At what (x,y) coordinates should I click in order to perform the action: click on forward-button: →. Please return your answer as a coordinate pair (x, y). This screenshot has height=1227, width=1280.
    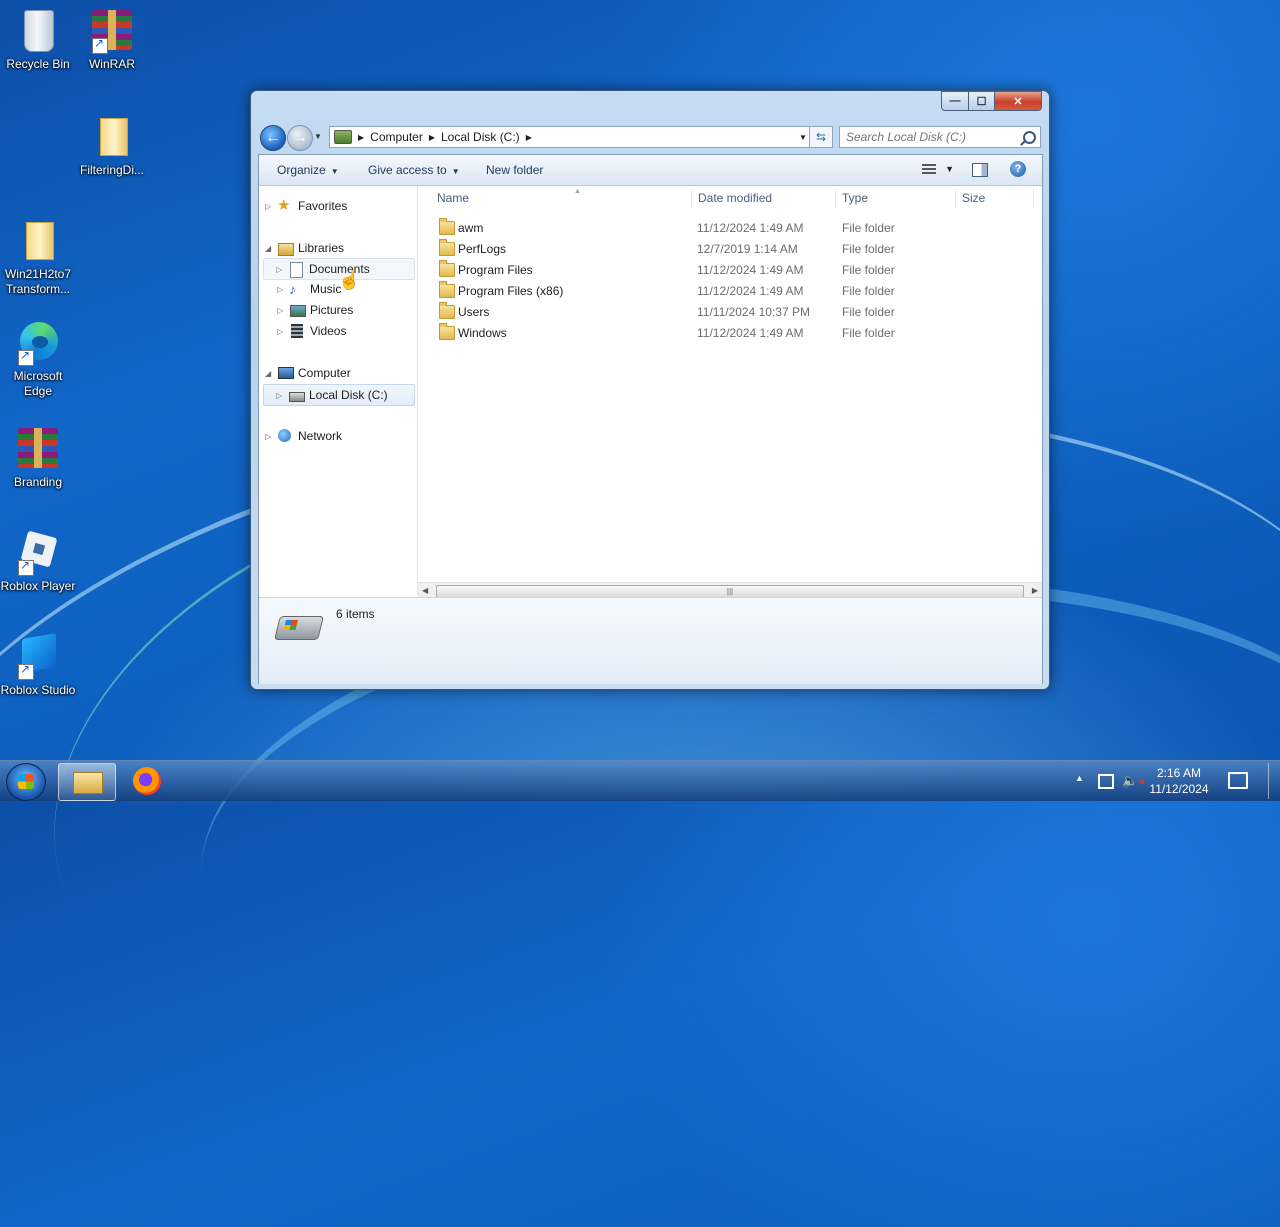
    Looking at the image, I should click on (300, 138).